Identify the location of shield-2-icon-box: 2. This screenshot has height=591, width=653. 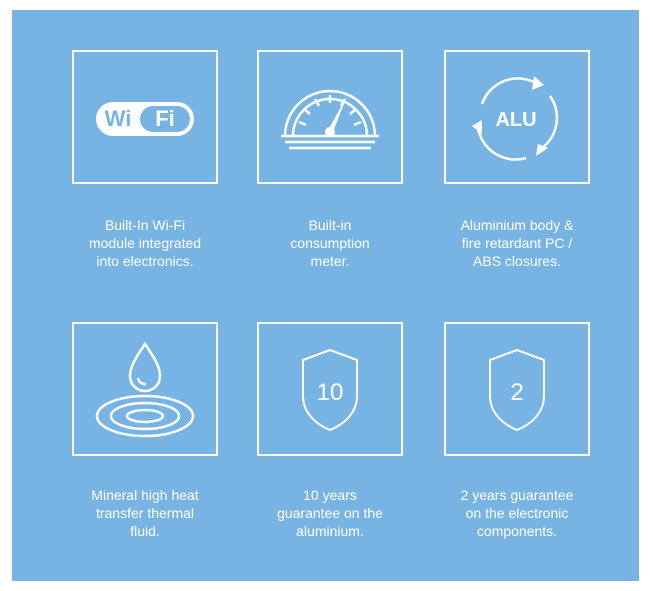
(517, 389).